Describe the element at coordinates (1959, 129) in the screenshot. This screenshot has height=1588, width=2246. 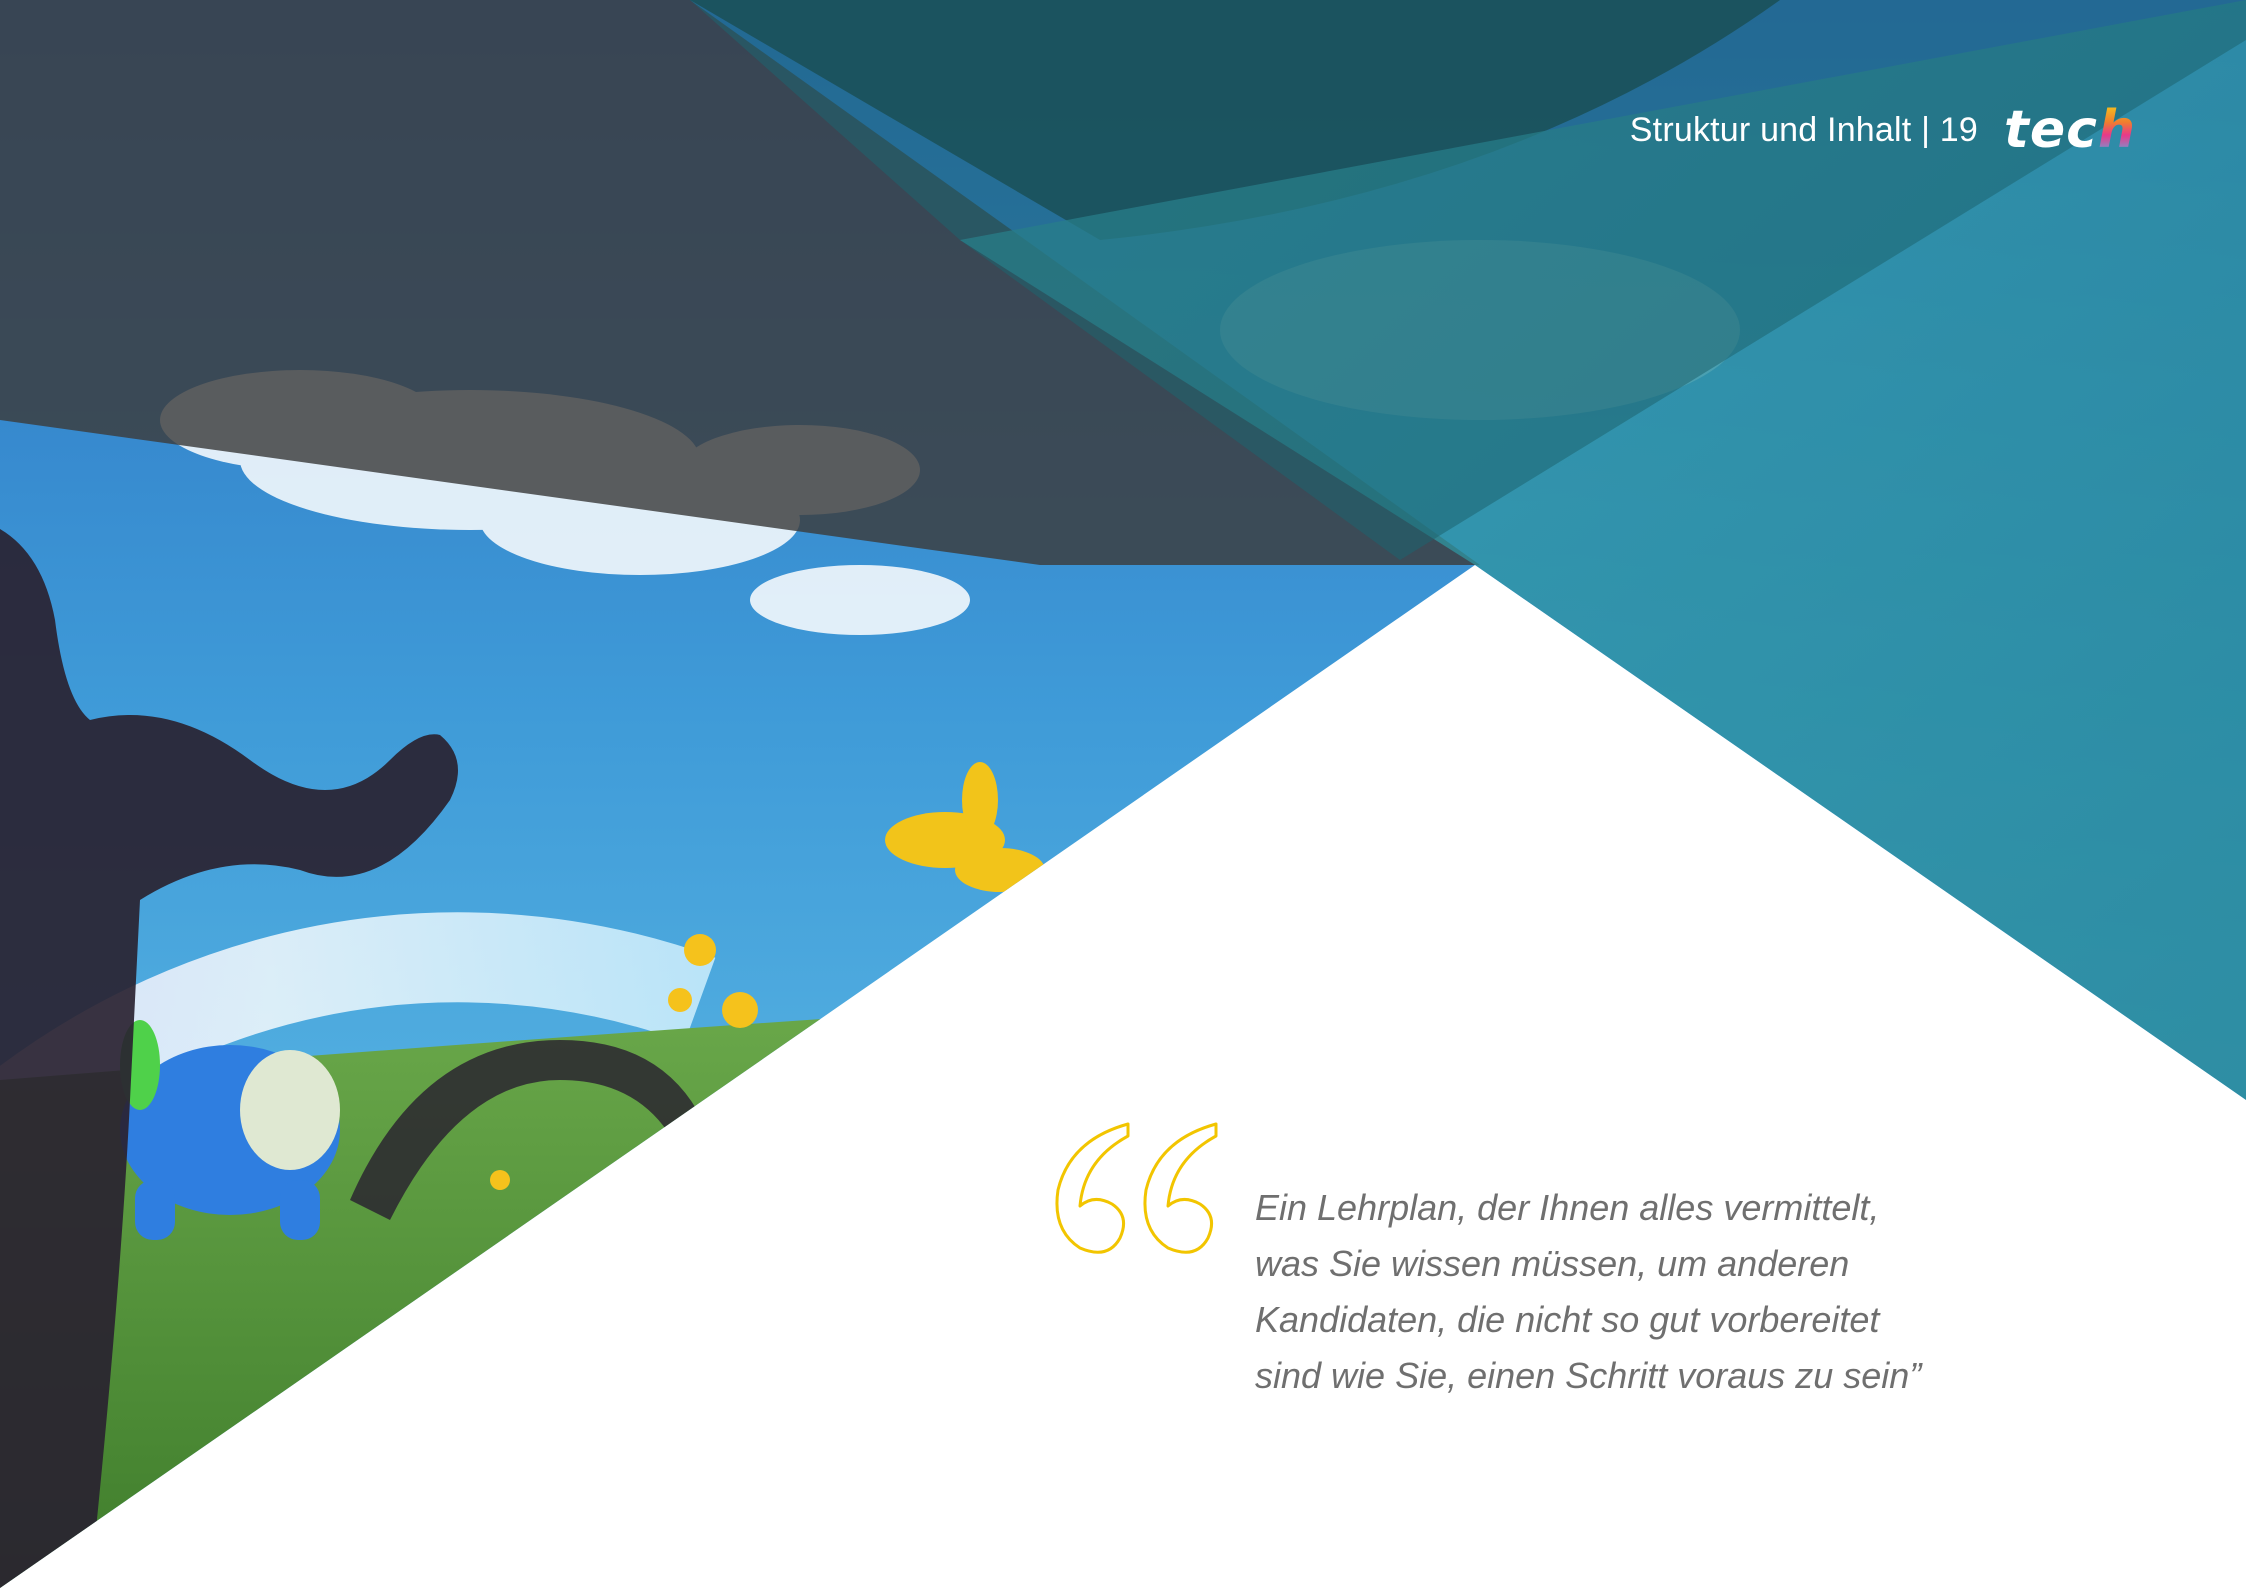
I see `page-number: 19` at that location.